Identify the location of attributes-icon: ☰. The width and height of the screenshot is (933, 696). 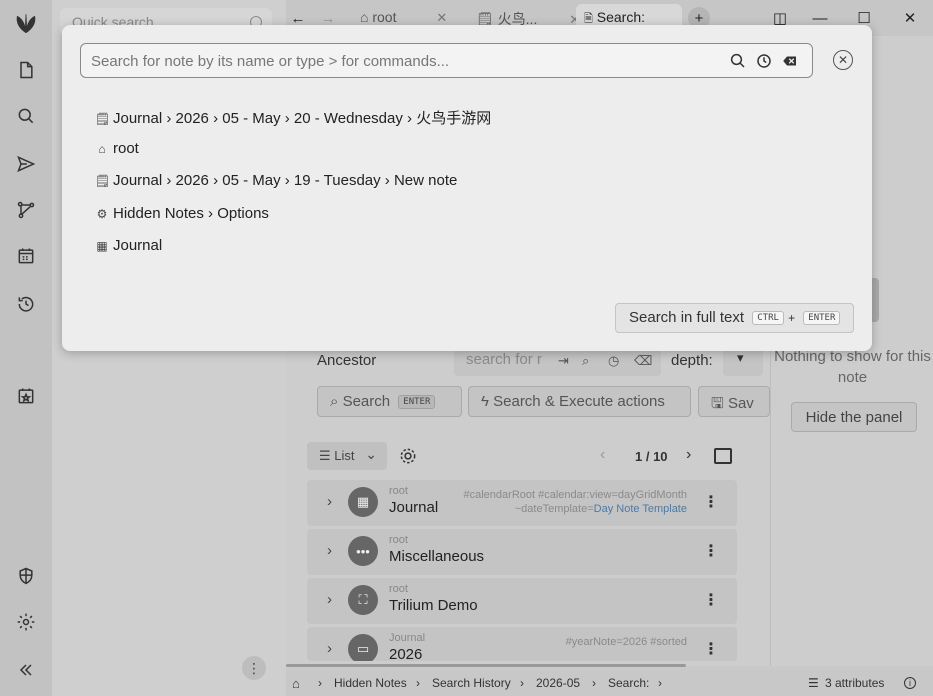
(813, 683).